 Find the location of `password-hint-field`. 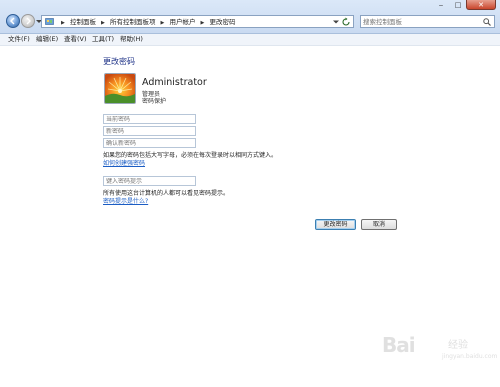

password-hint-field is located at coordinates (149, 181).